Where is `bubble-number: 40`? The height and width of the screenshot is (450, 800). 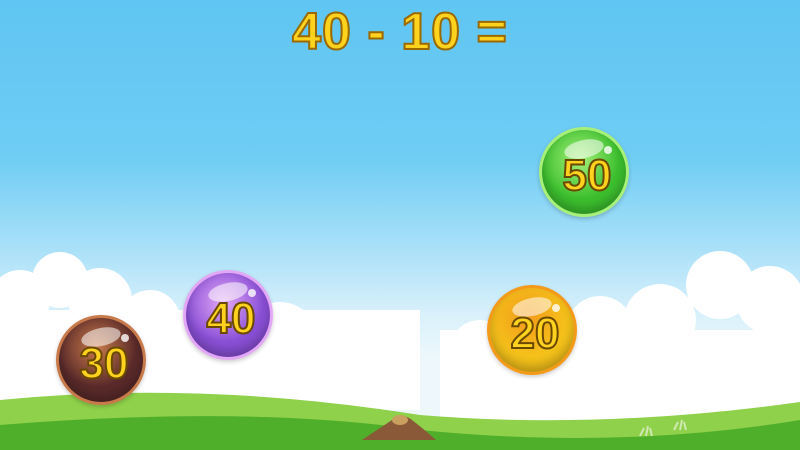
bubble-number: 40 is located at coordinates (231, 318).